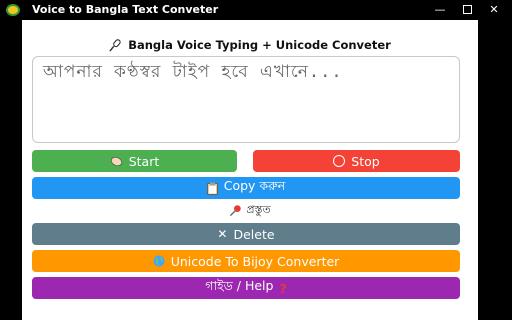 This screenshot has height=320, width=512. I want to click on stop-button: Stop, so click(356, 161).